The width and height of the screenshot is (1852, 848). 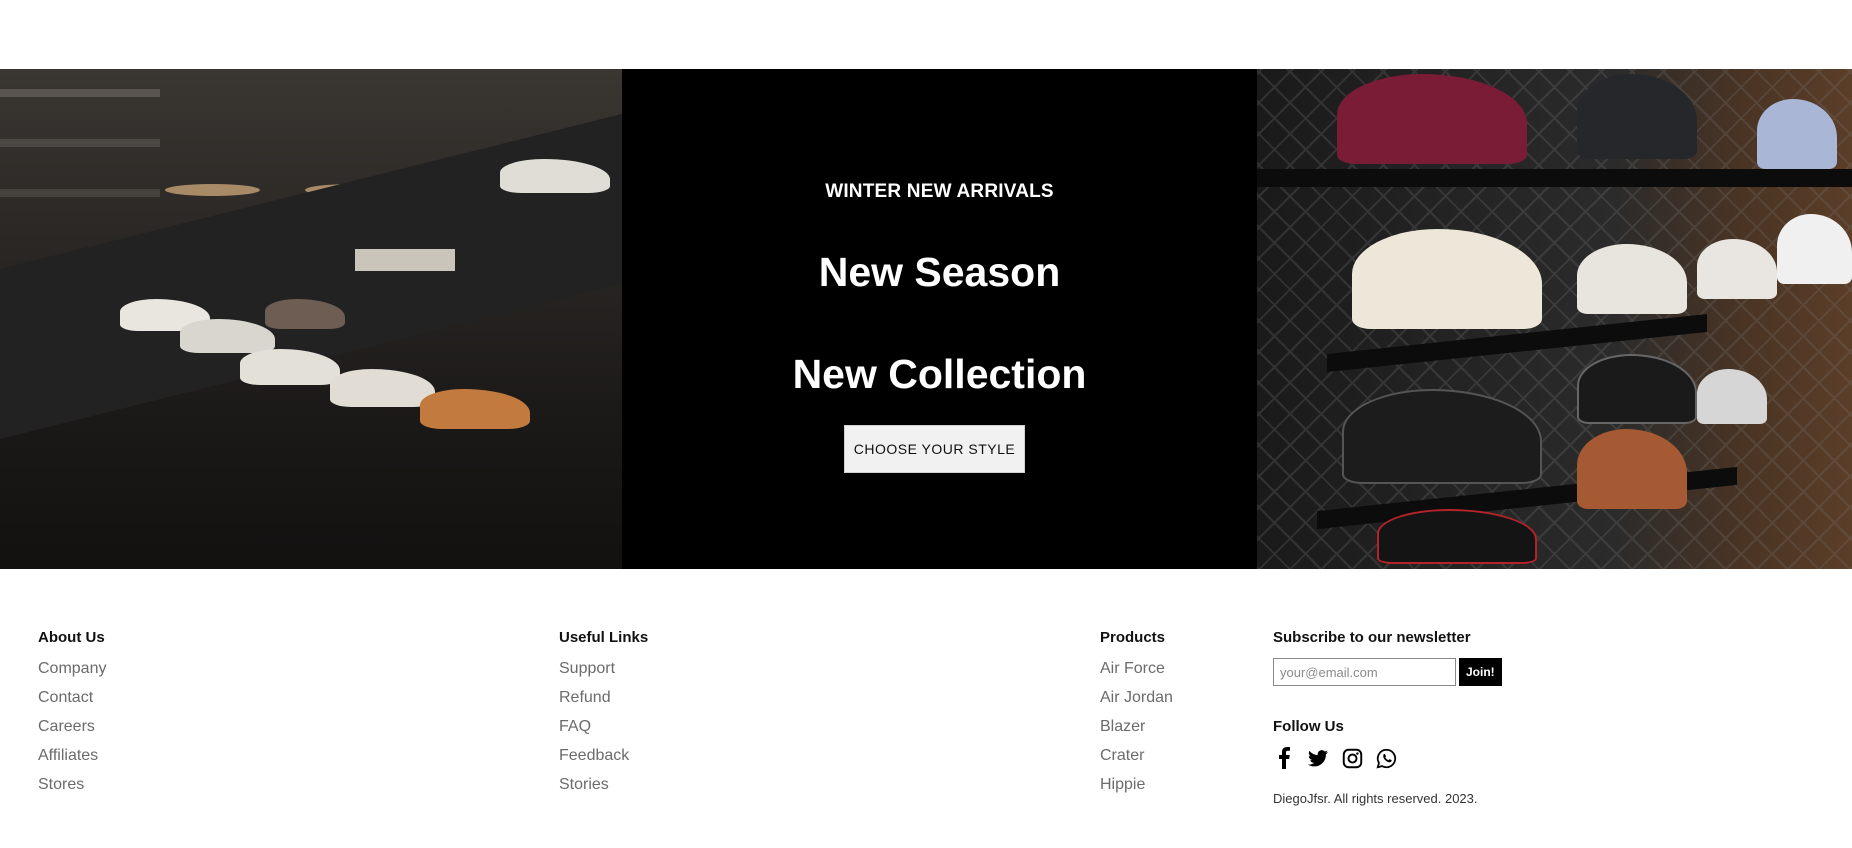 I want to click on footer-link-careers: Careers, so click(x=72, y=732).